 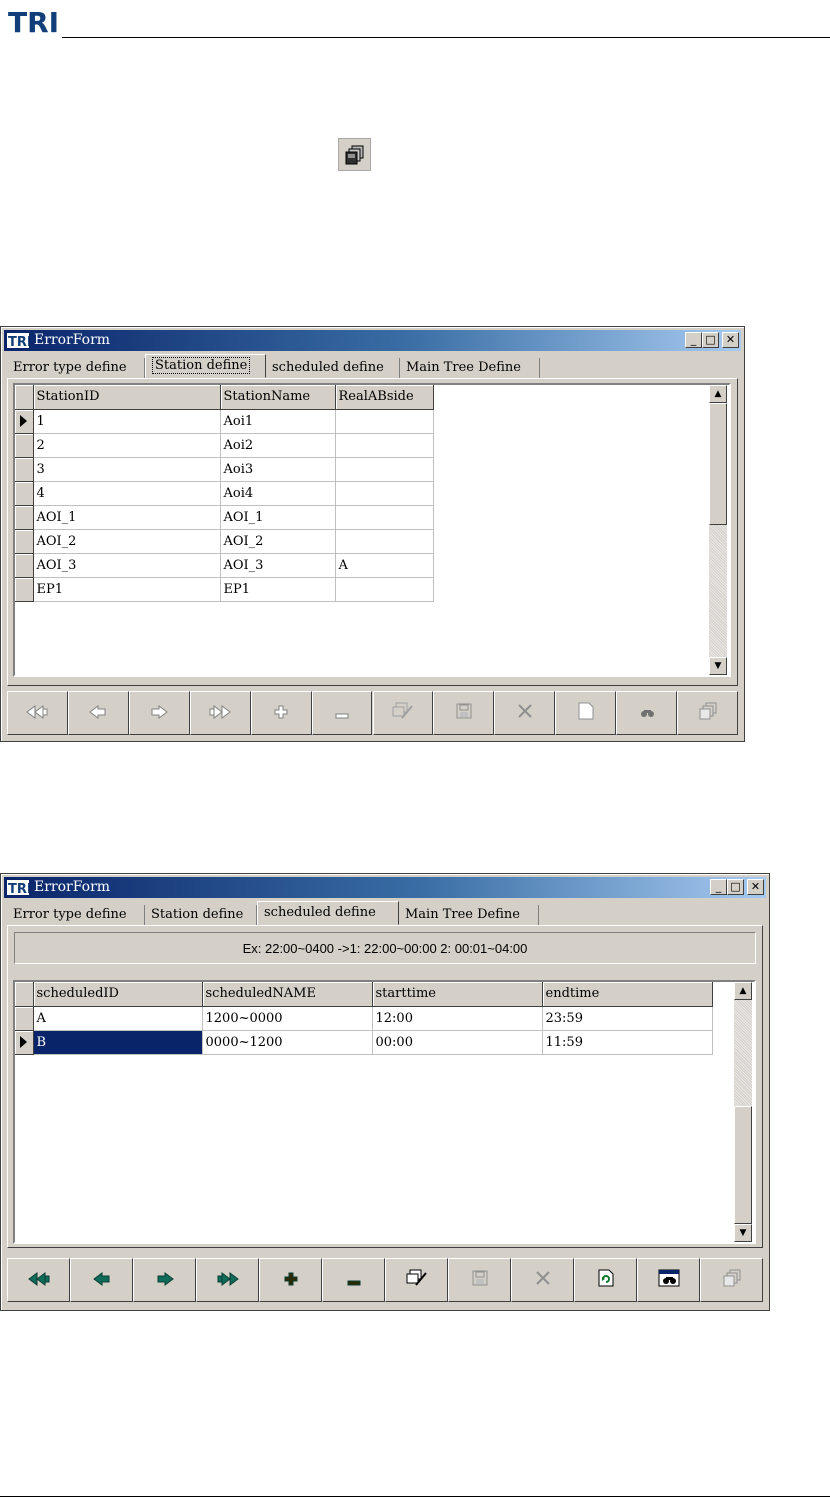 I want to click on table-cell: B, so click(x=118, y=1042).